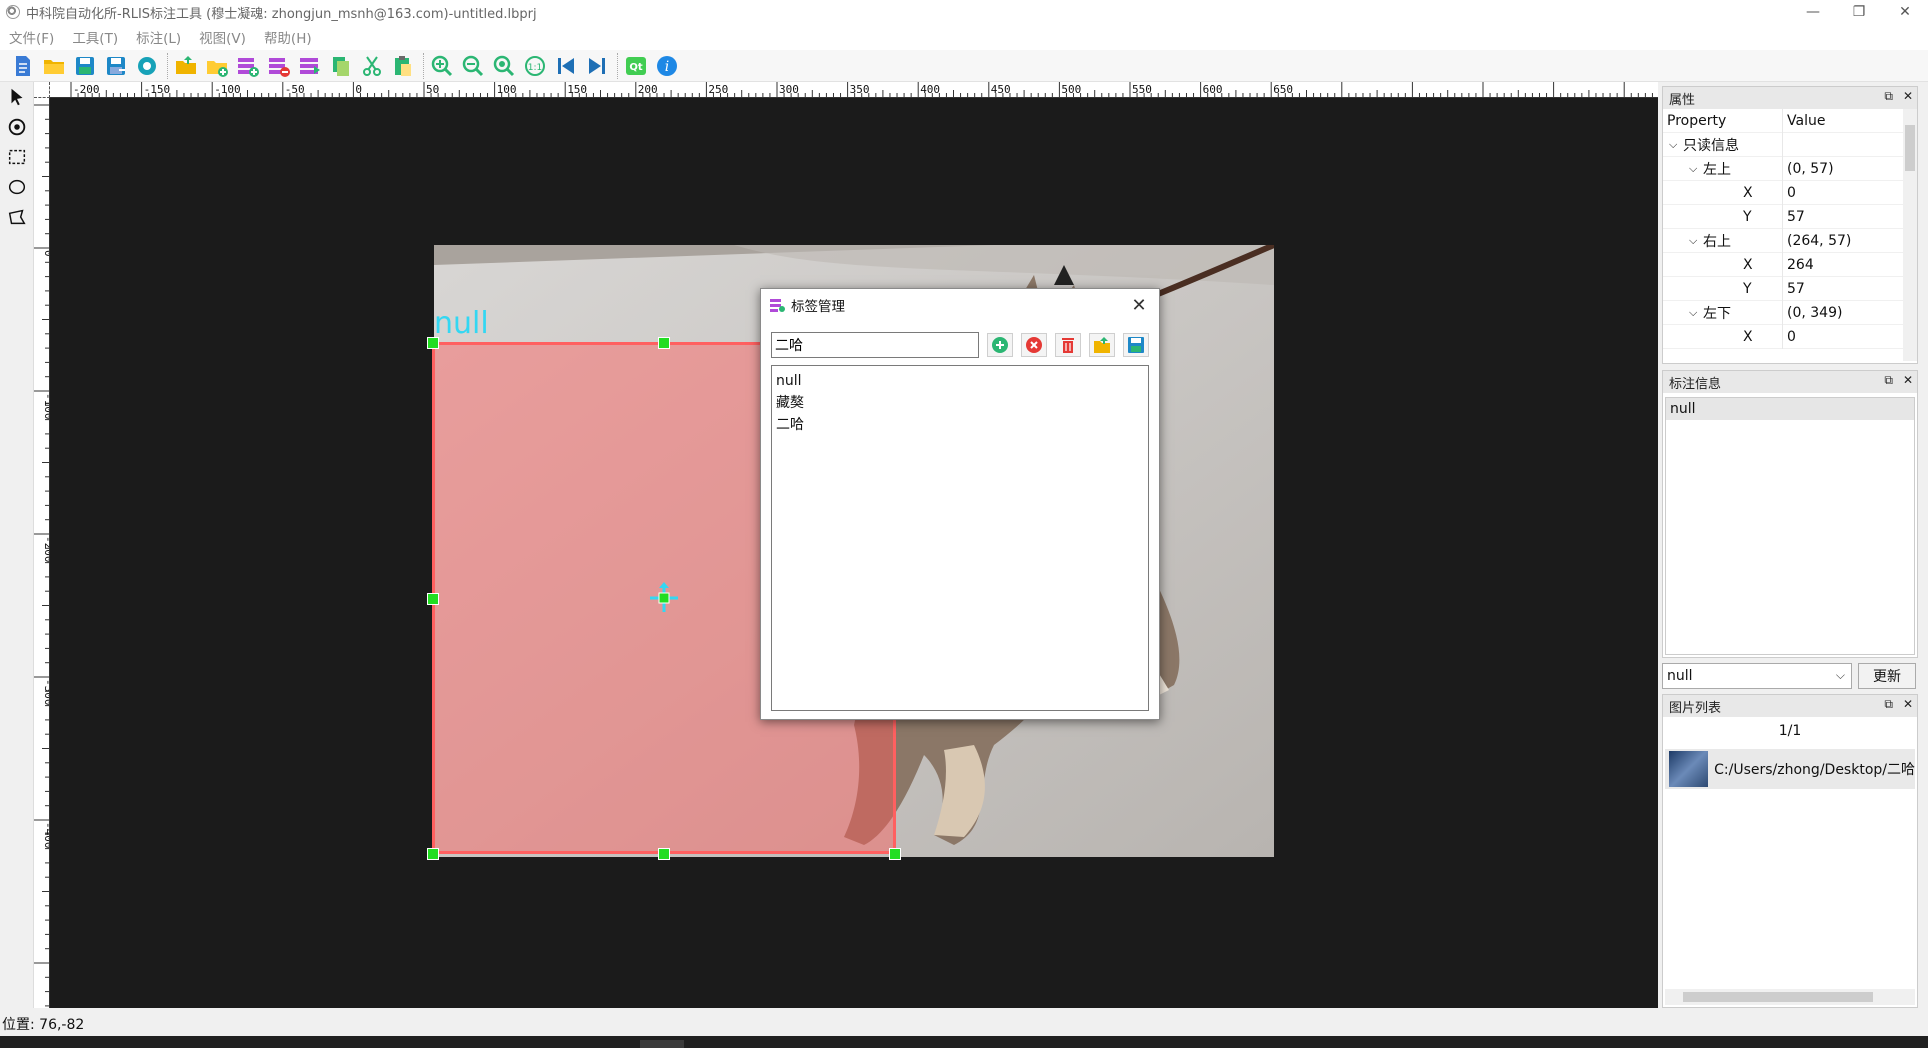 The height and width of the screenshot is (1048, 1928). What do you see at coordinates (1813, 12) in the screenshot?
I see `minimize-button: —` at bounding box center [1813, 12].